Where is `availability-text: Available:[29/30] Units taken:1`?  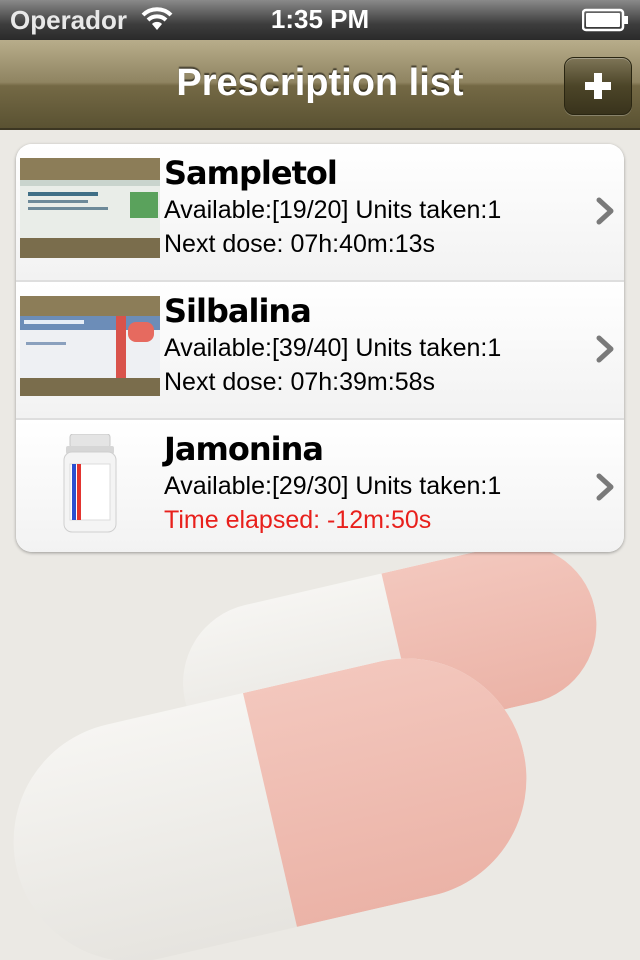
availability-text: Available:[29/30] Units taken:1 is located at coordinates (333, 486).